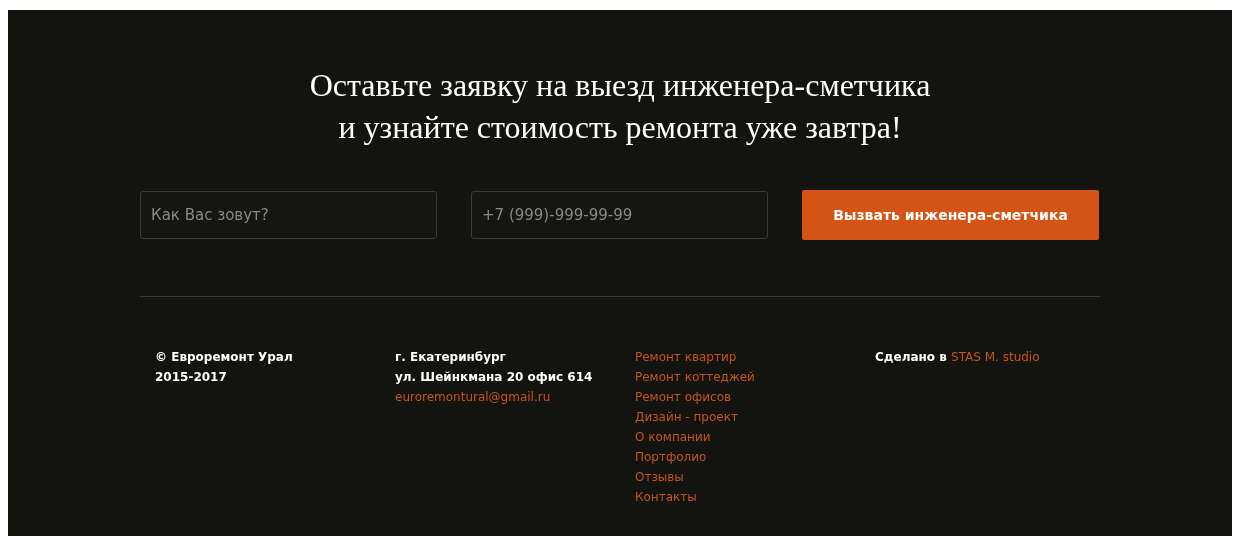 The width and height of the screenshot is (1245, 536). What do you see at coordinates (666, 497) in the screenshot?
I see `footer-menu-link: Контакты` at bounding box center [666, 497].